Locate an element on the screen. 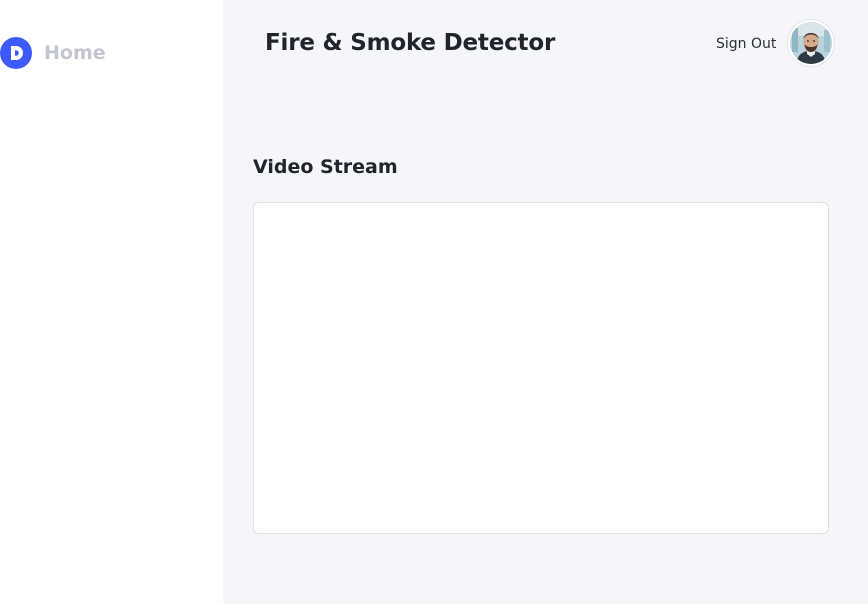  sidebar-item-home: Home is located at coordinates (53, 53).